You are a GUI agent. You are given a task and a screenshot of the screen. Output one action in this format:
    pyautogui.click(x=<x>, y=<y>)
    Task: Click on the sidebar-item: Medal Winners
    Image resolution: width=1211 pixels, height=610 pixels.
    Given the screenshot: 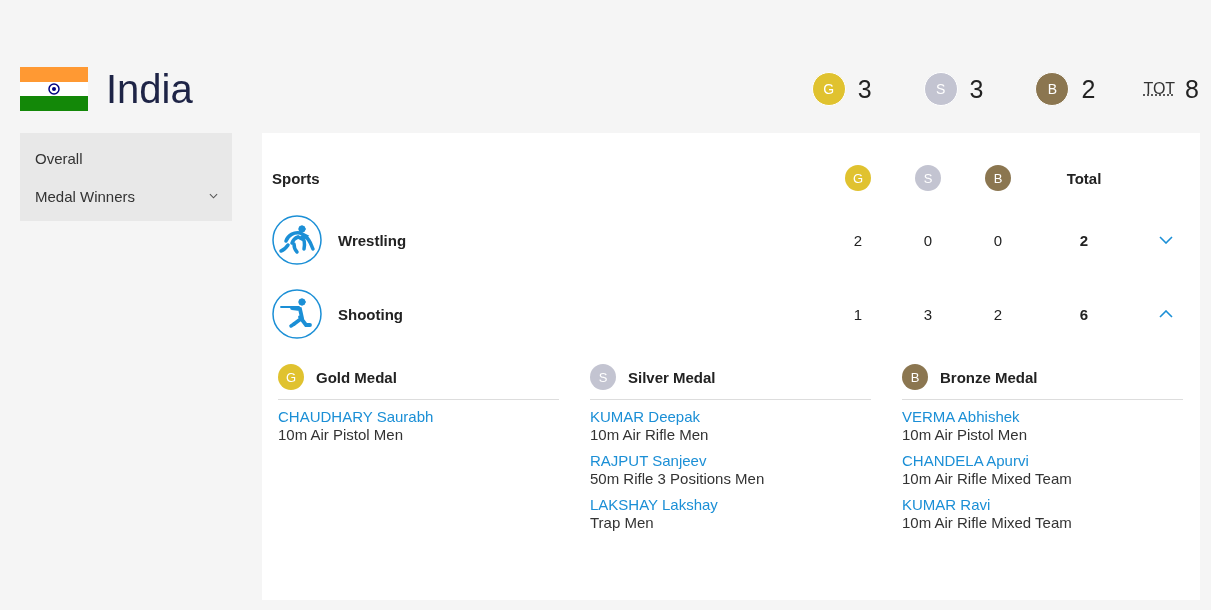 What is the action you would take?
    pyautogui.click(x=126, y=196)
    